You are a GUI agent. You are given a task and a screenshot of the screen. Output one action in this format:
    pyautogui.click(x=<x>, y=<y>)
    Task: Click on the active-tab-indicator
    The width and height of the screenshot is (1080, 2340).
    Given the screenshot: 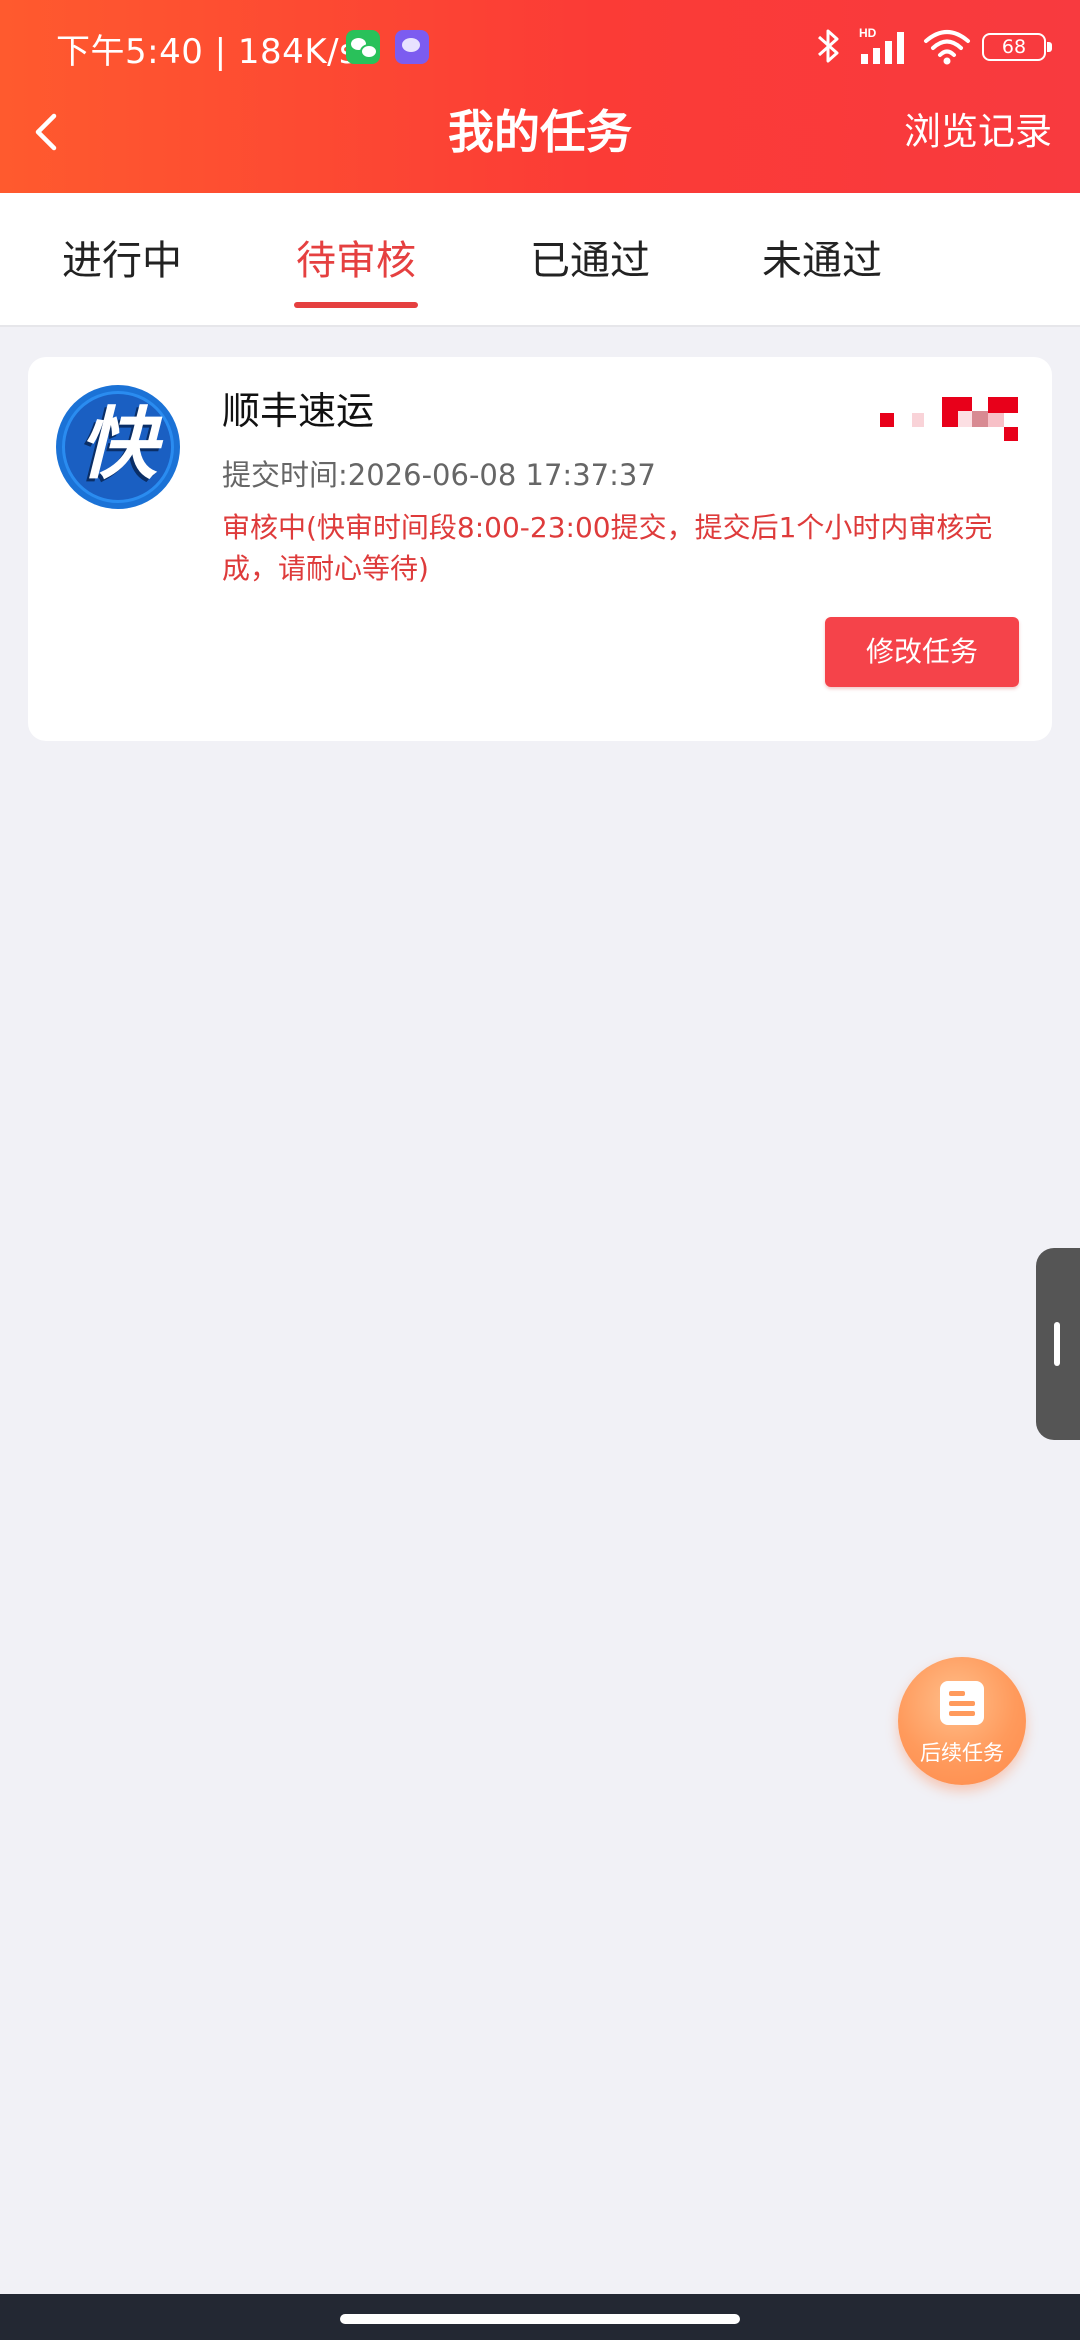 What is the action you would take?
    pyautogui.click(x=356, y=305)
    